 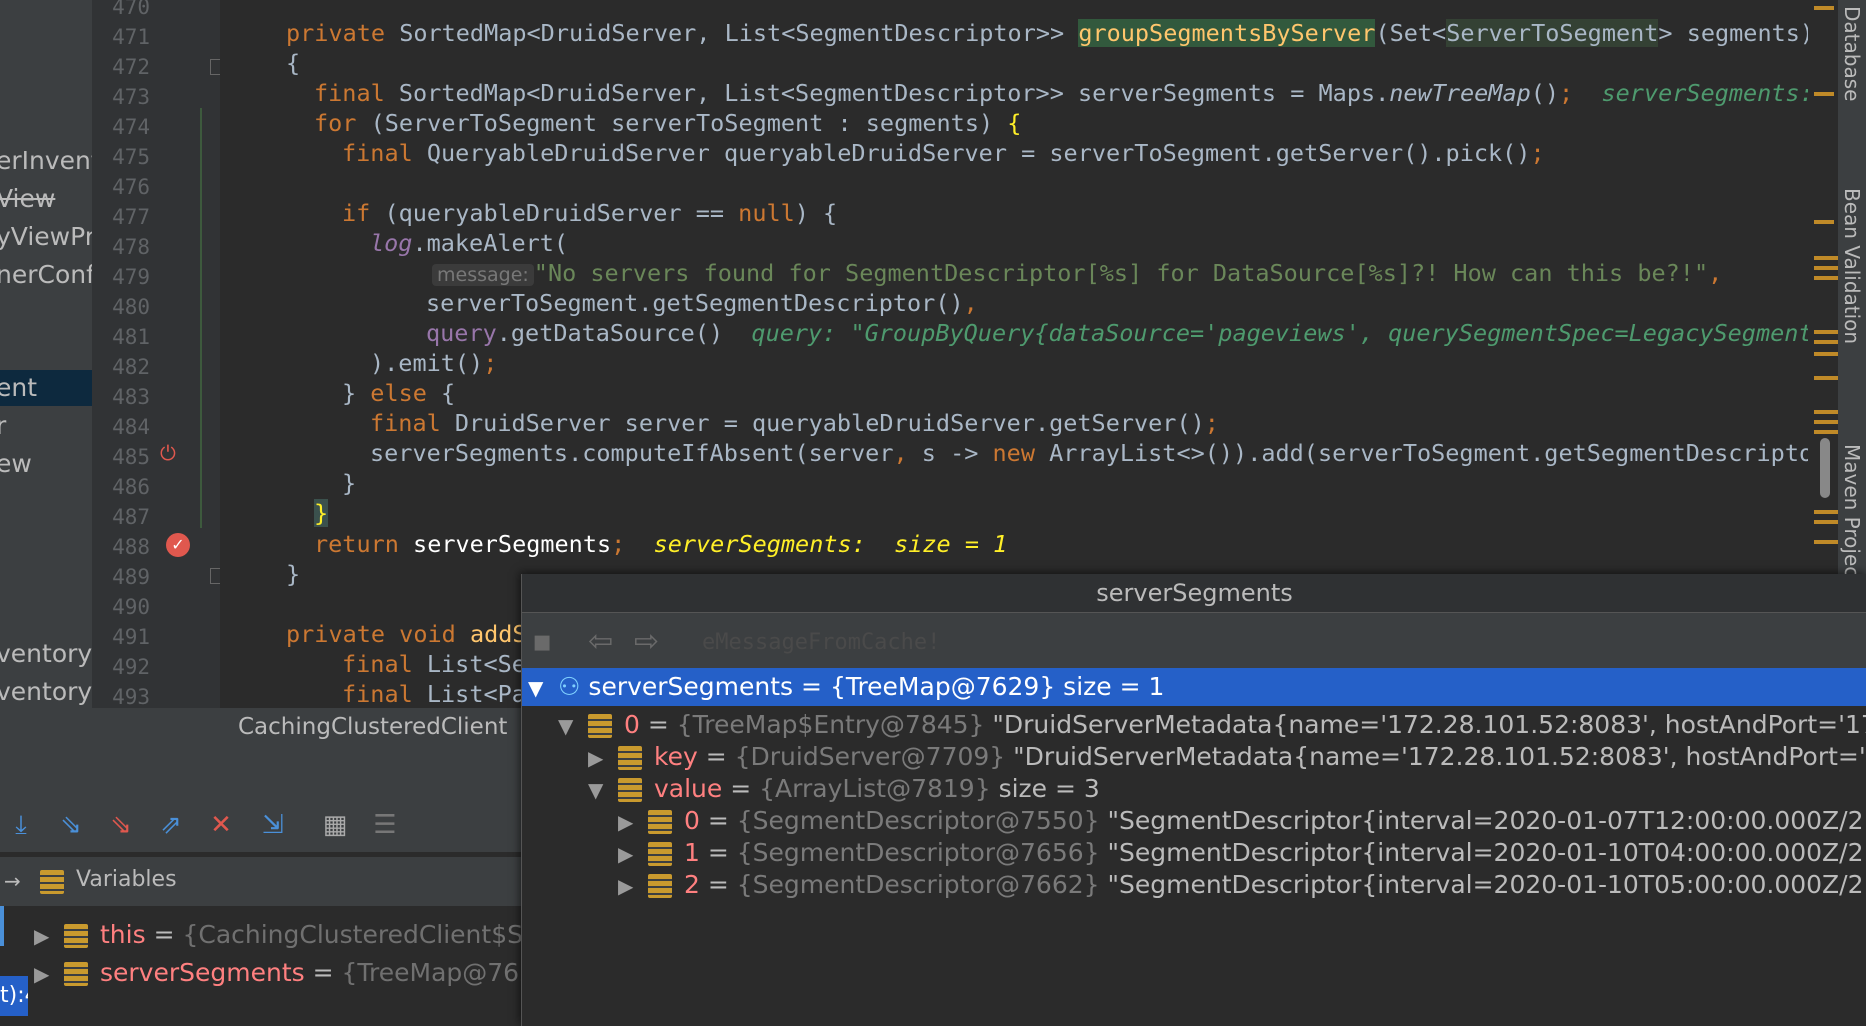 What do you see at coordinates (46, 275) in the screenshot?
I see `project-item: nerConf` at bounding box center [46, 275].